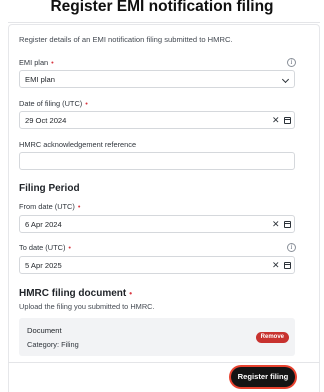  I want to click on emi-plan-label: EMI plan •, so click(36, 62).